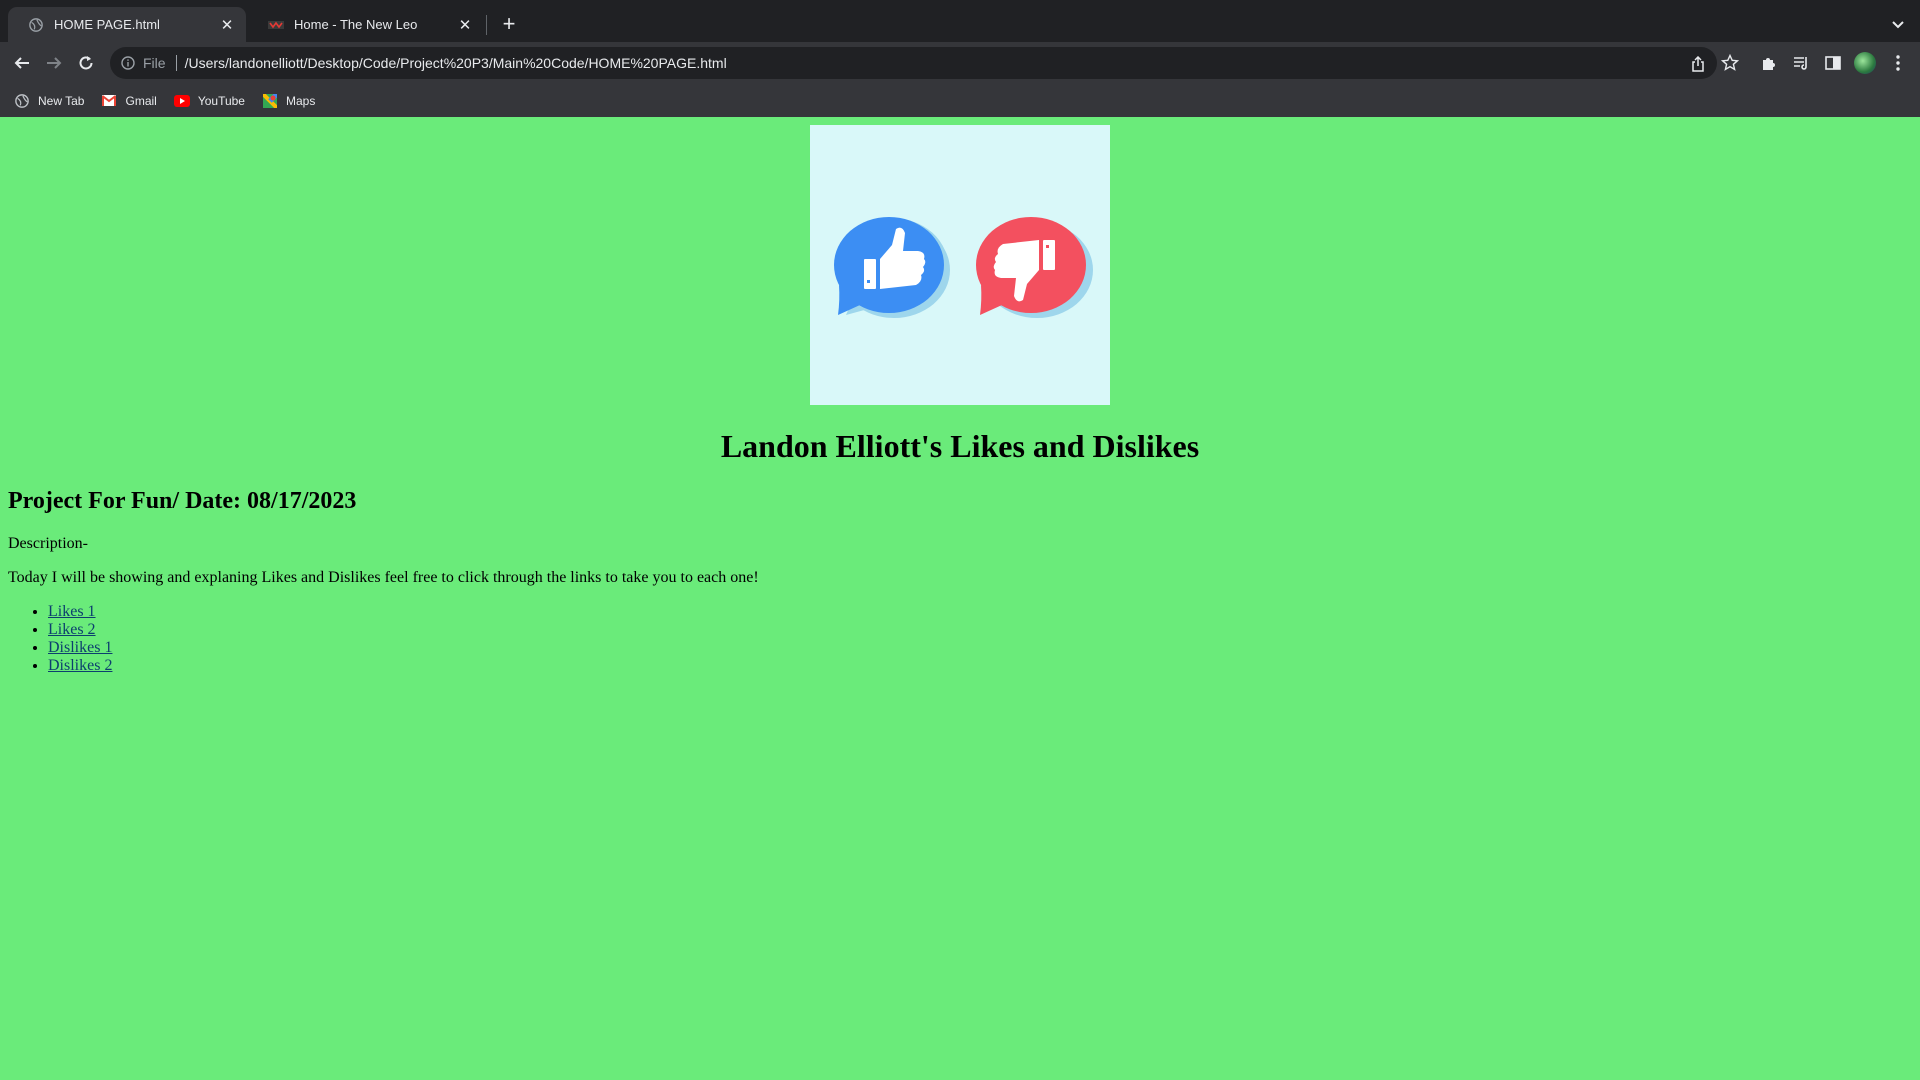 The width and height of the screenshot is (1920, 1080). I want to click on thumbs-up-bubble-icon, so click(892, 267).